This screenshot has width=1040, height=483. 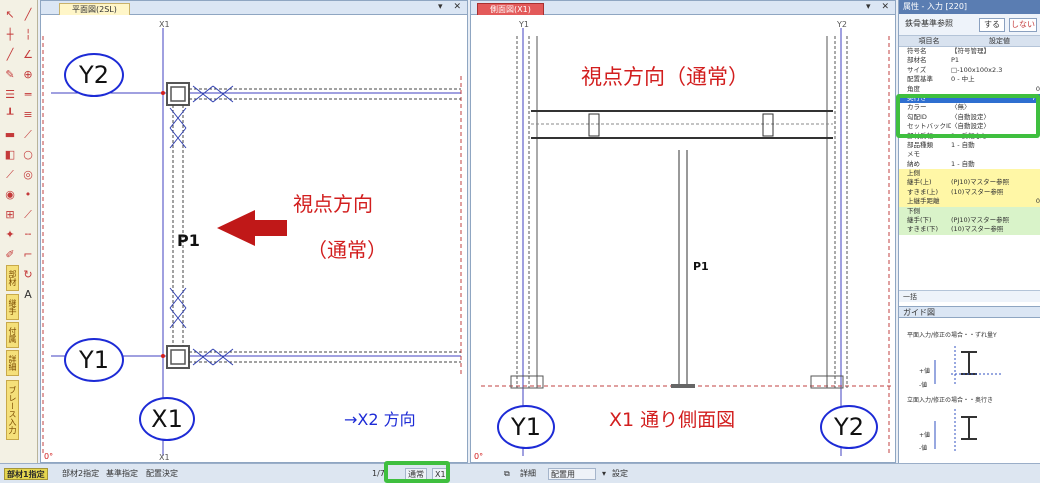 What do you see at coordinates (94, 9) in the screenshot?
I see `plan-tab: 平面図(2SL)` at bounding box center [94, 9].